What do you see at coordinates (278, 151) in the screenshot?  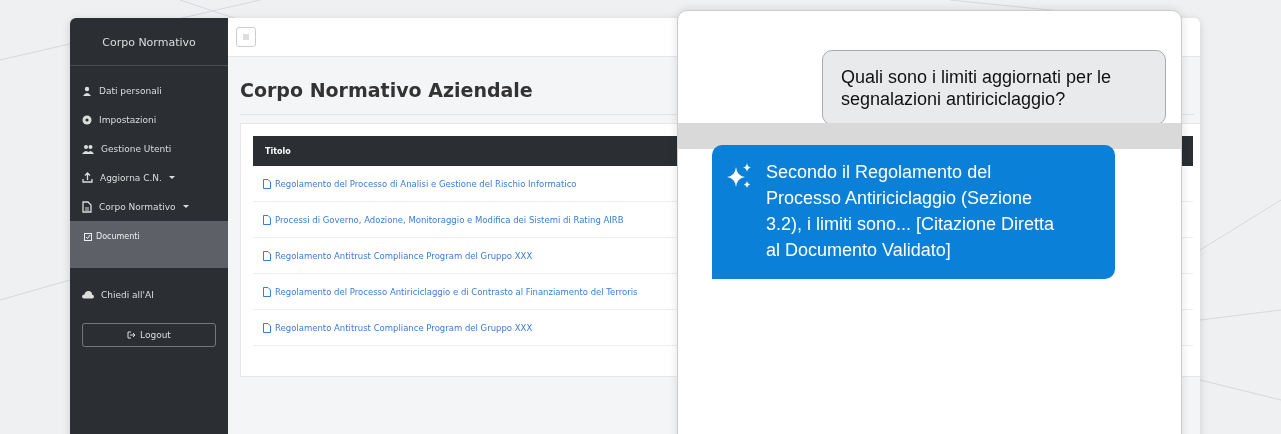 I see `column-header: Titolo` at bounding box center [278, 151].